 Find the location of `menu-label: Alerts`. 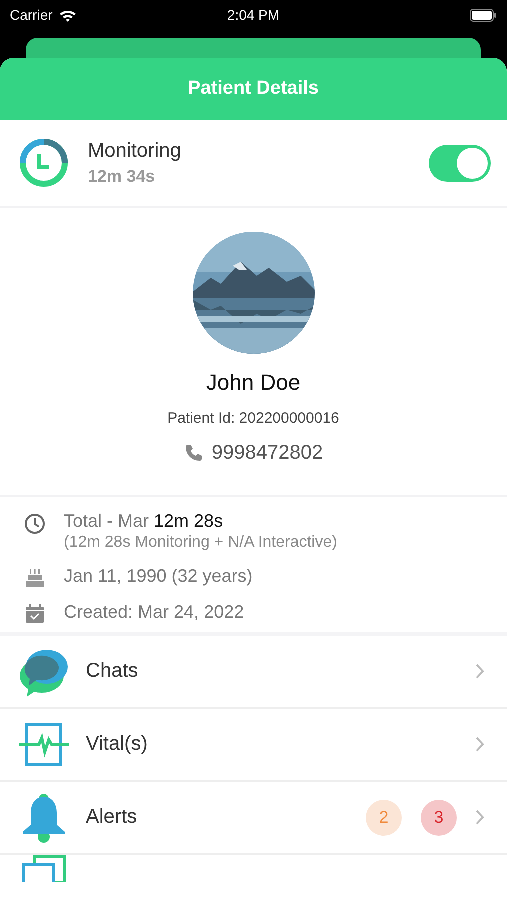

menu-label: Alerts is located at coordinates (112, 817).